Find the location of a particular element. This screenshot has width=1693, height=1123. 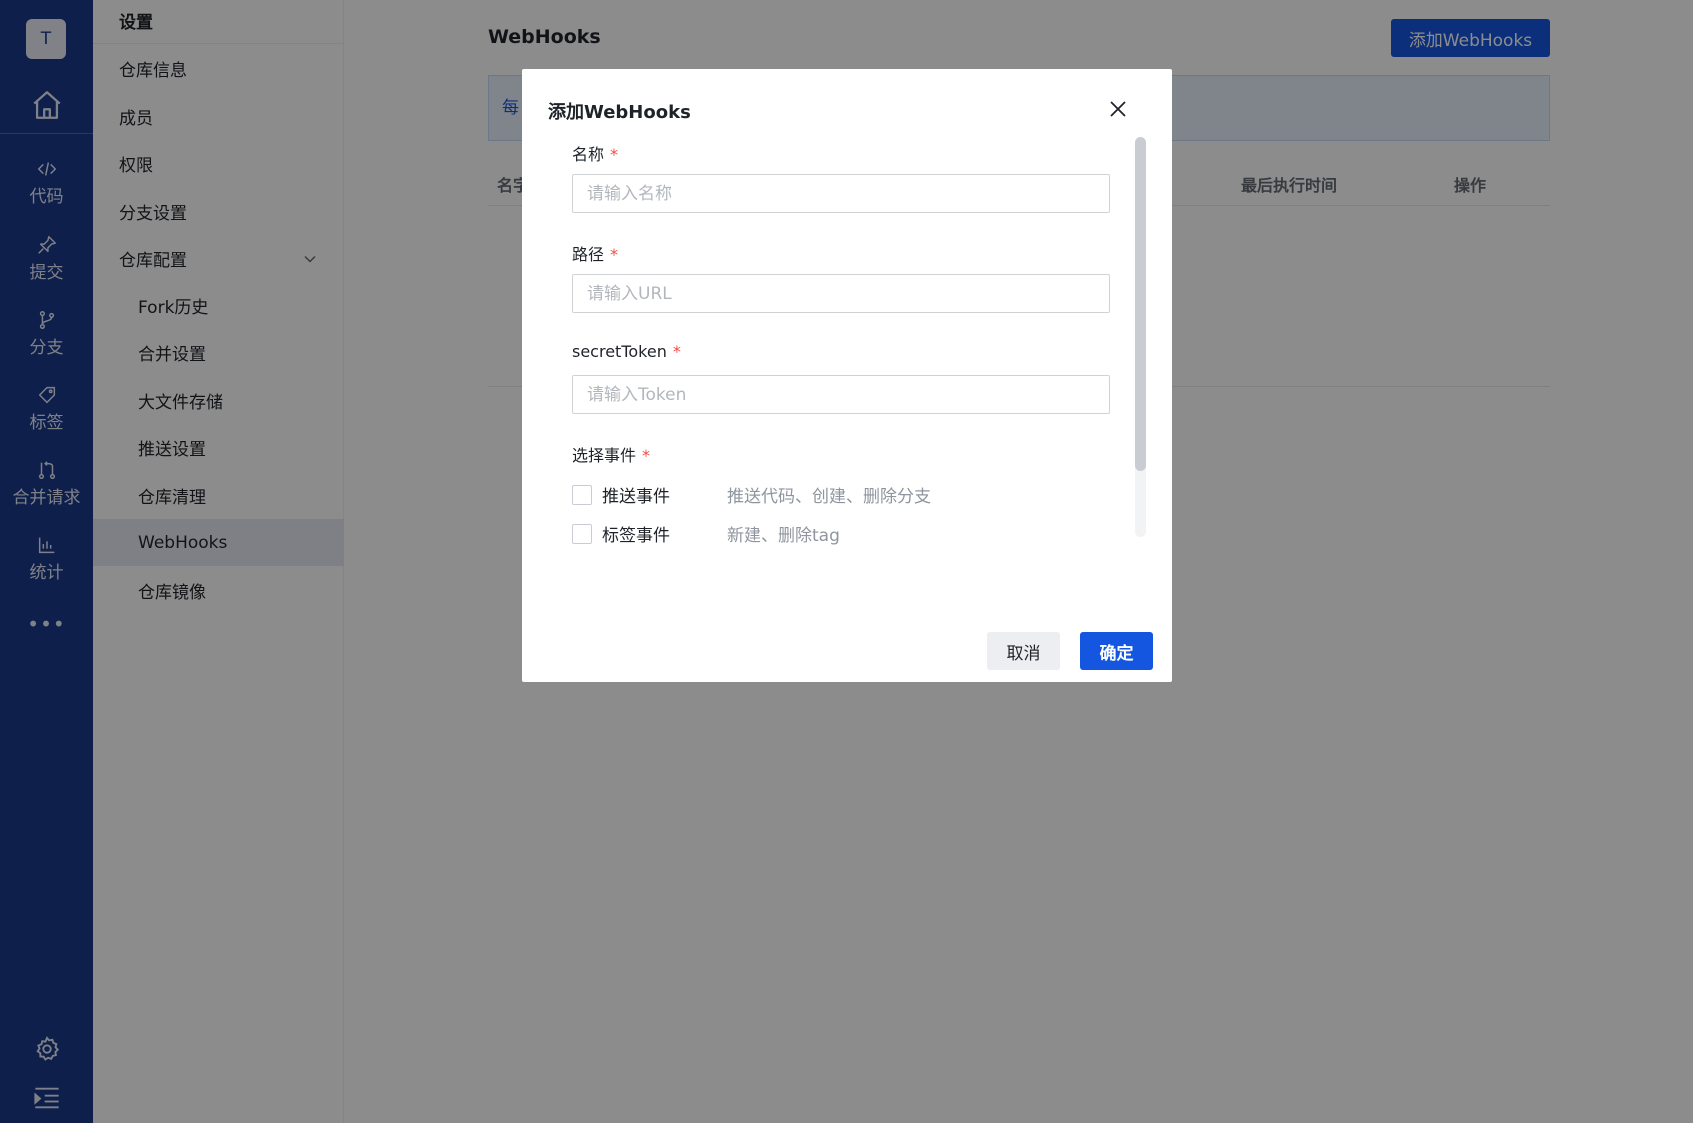

close-icon is located at coordinates (1118, 109).